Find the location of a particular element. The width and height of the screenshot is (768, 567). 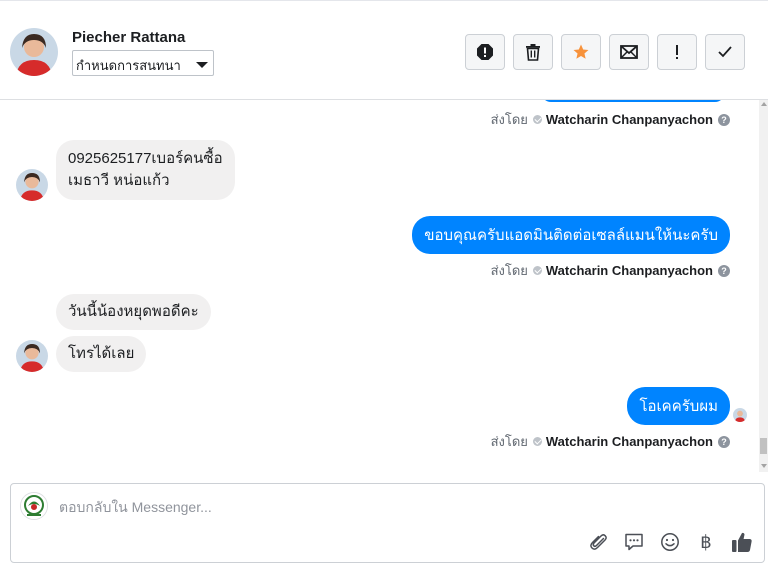

incoming-message-bubble: วันนี้น้องหยุดพอดีคะ is located at coordinates (133, 312).